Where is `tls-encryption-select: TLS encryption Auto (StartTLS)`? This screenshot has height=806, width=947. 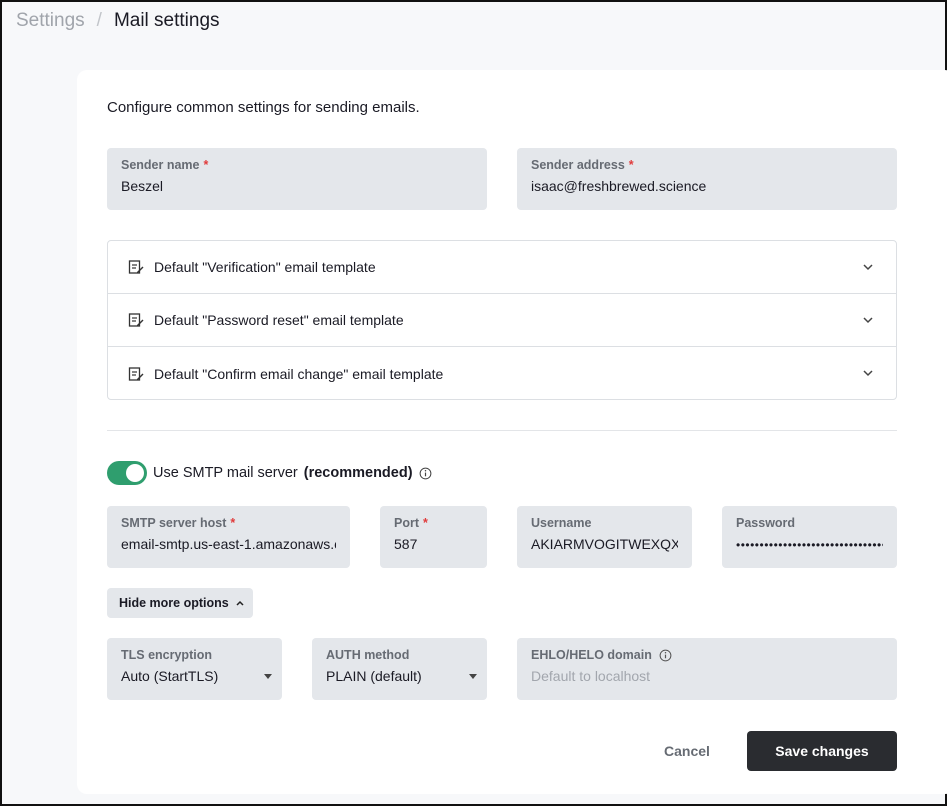 tls-encryption-select: TLS encryption Auto (StartTLS) is located at coordinates (194, 669).